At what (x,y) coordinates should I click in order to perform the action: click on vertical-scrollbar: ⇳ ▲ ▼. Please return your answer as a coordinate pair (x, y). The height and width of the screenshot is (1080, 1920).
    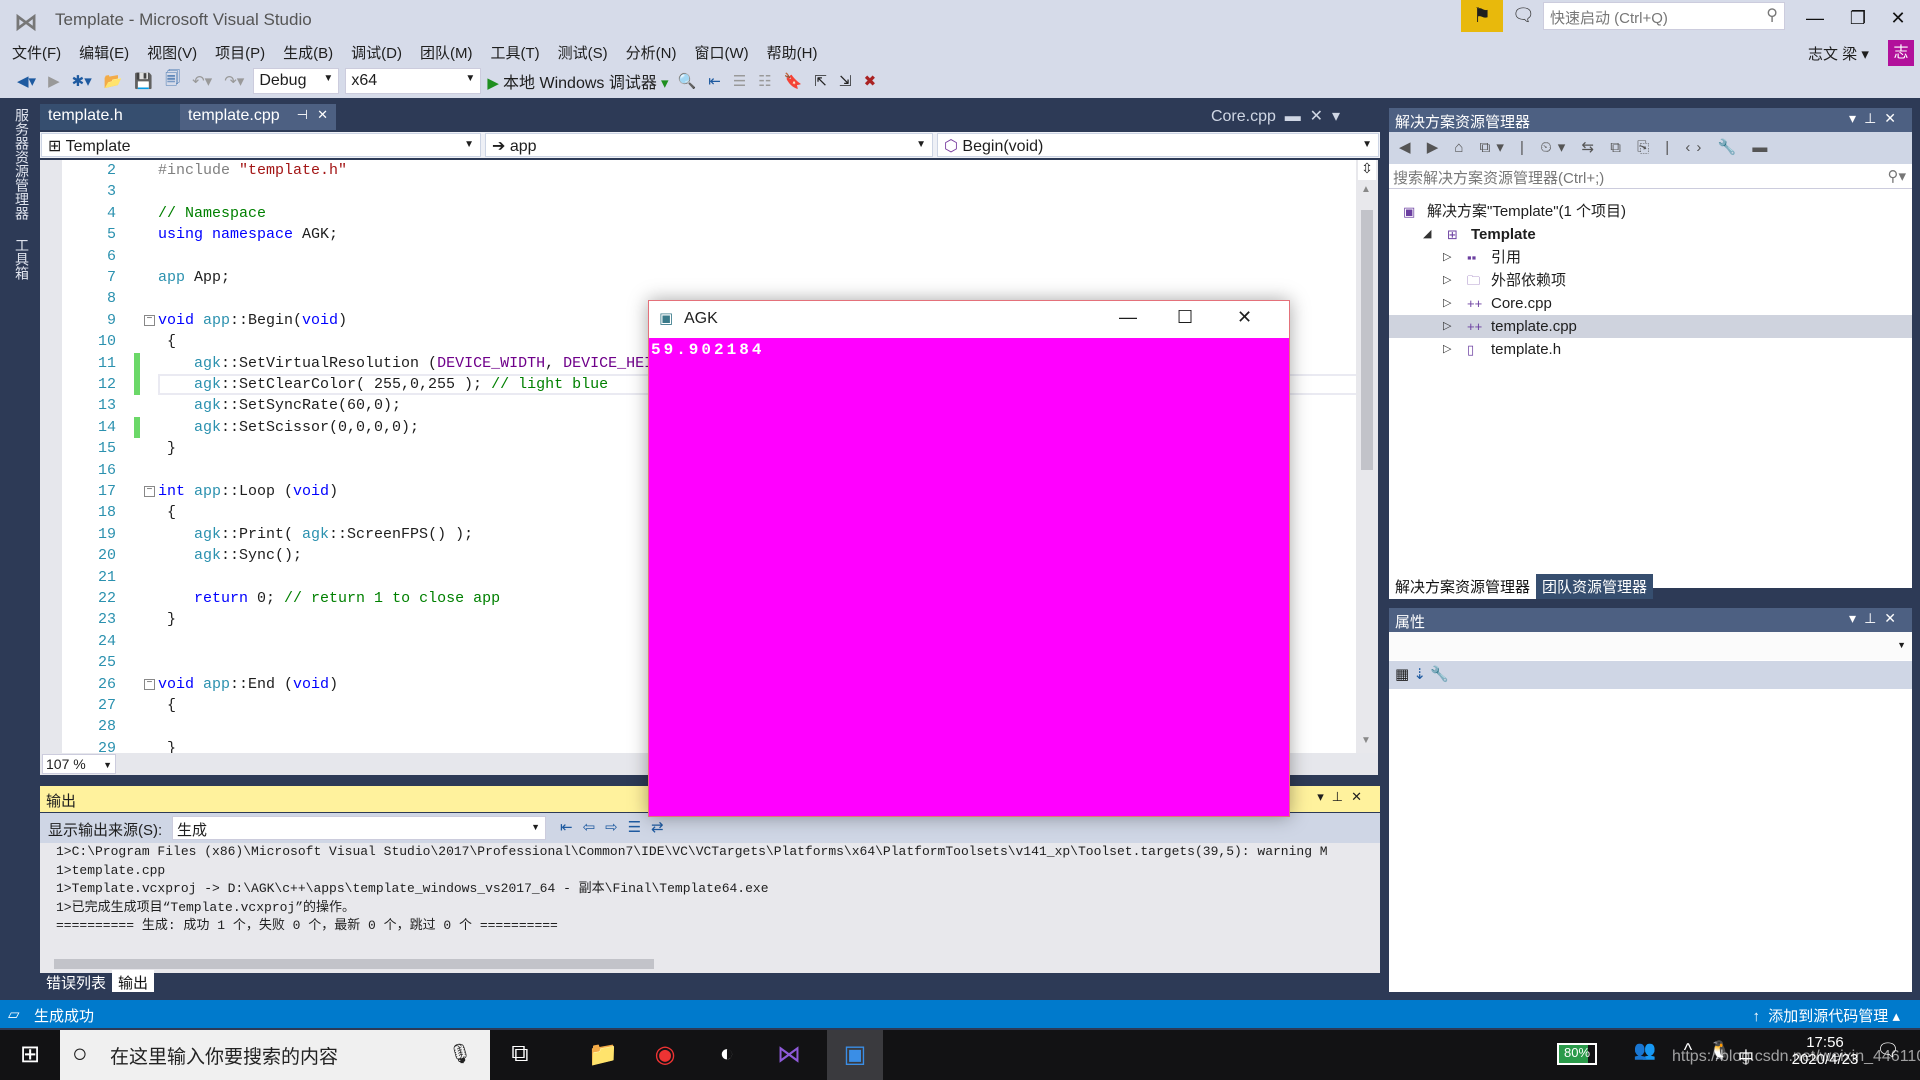
    Looking at the image, I should click on (1367, 456).